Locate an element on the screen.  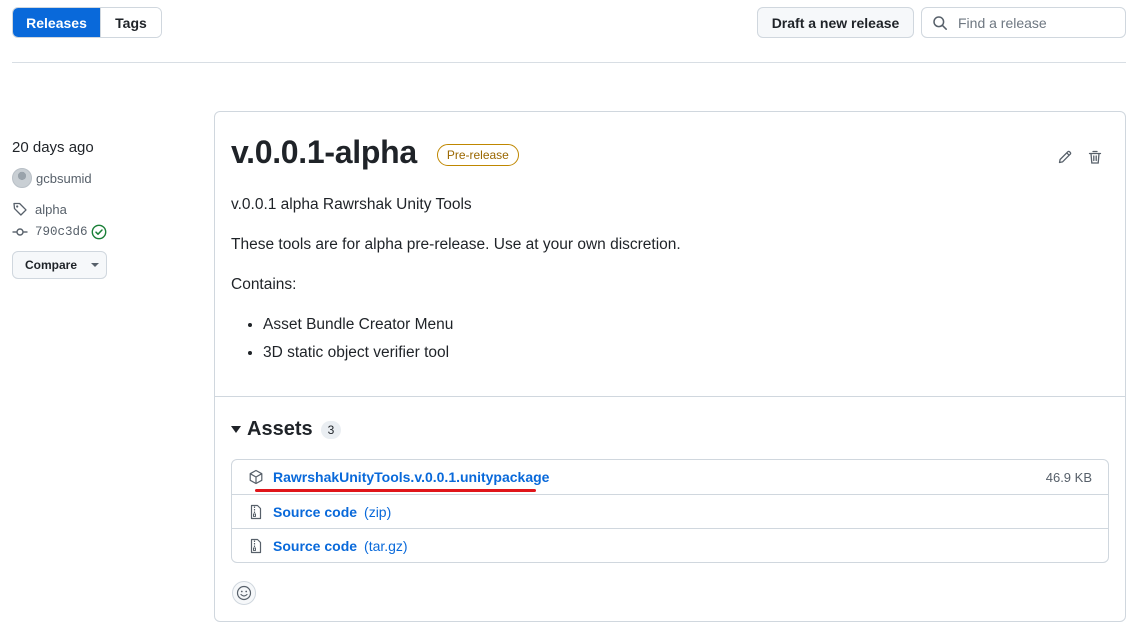
source-code-zip-link: Source code is located at coordinates (315, 512).